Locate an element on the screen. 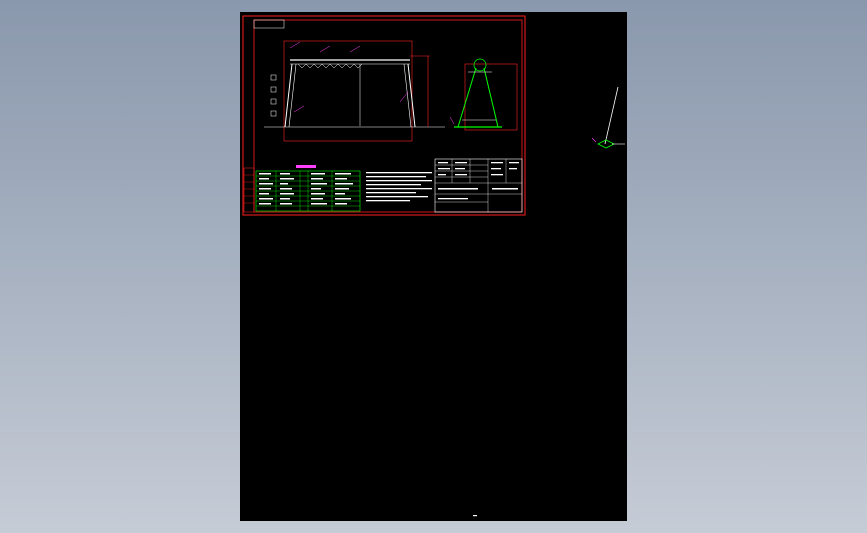 The width and height of the screenshot is (867, 533). title-cell-text is located at coordinates (478, 181).